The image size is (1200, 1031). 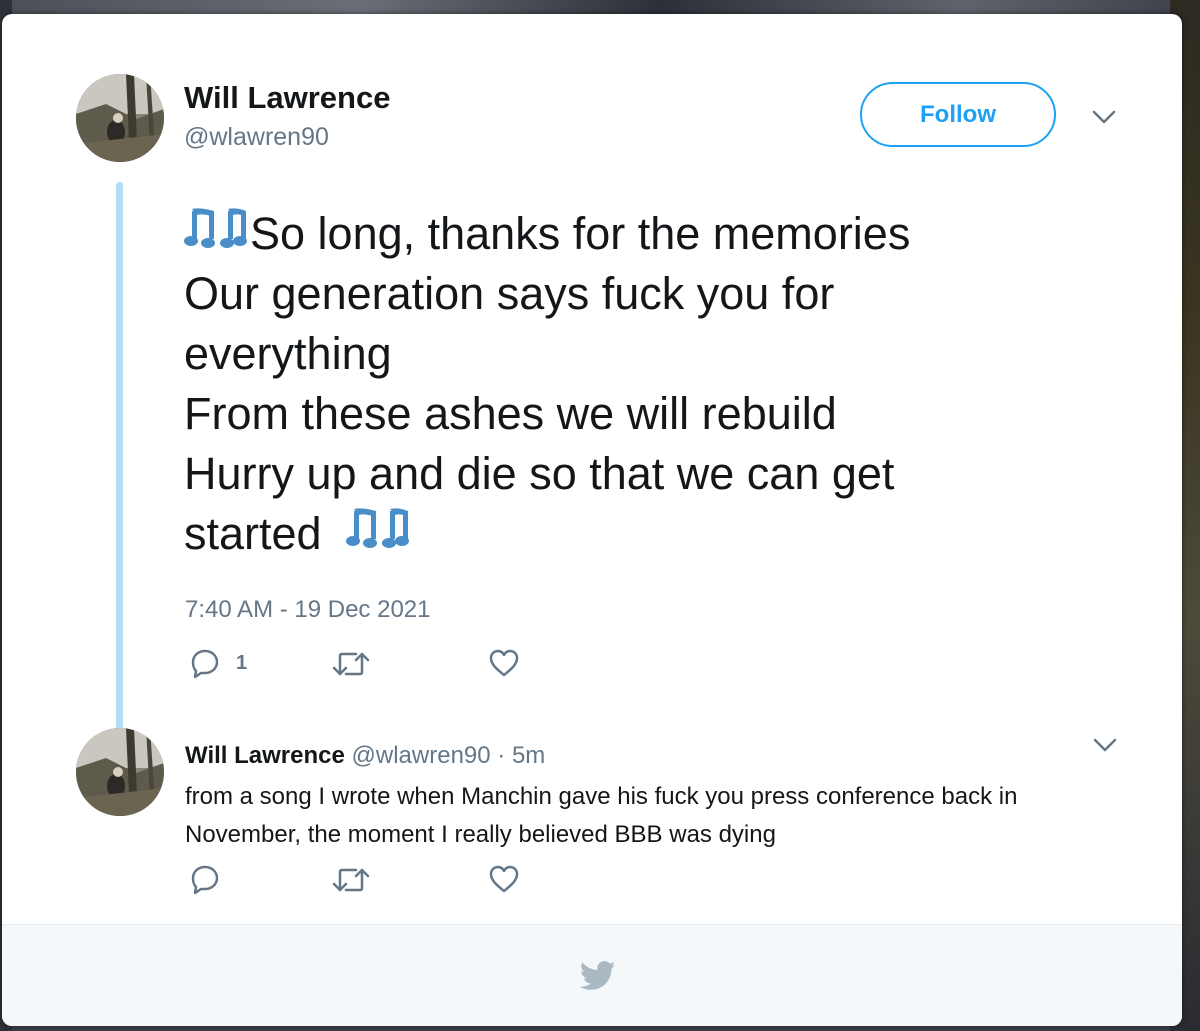 I want to click on thread-line, so click(x=119, y=458).